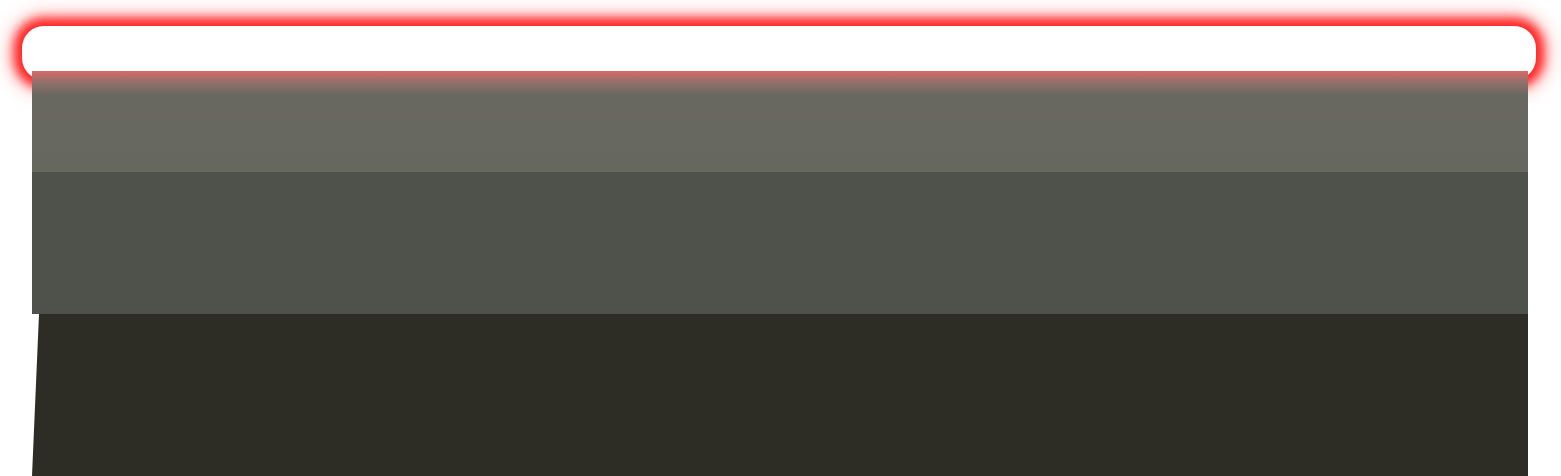  Describe the element at coordinates (780, 52) in the screenshot. I see `header-bar` at that location.